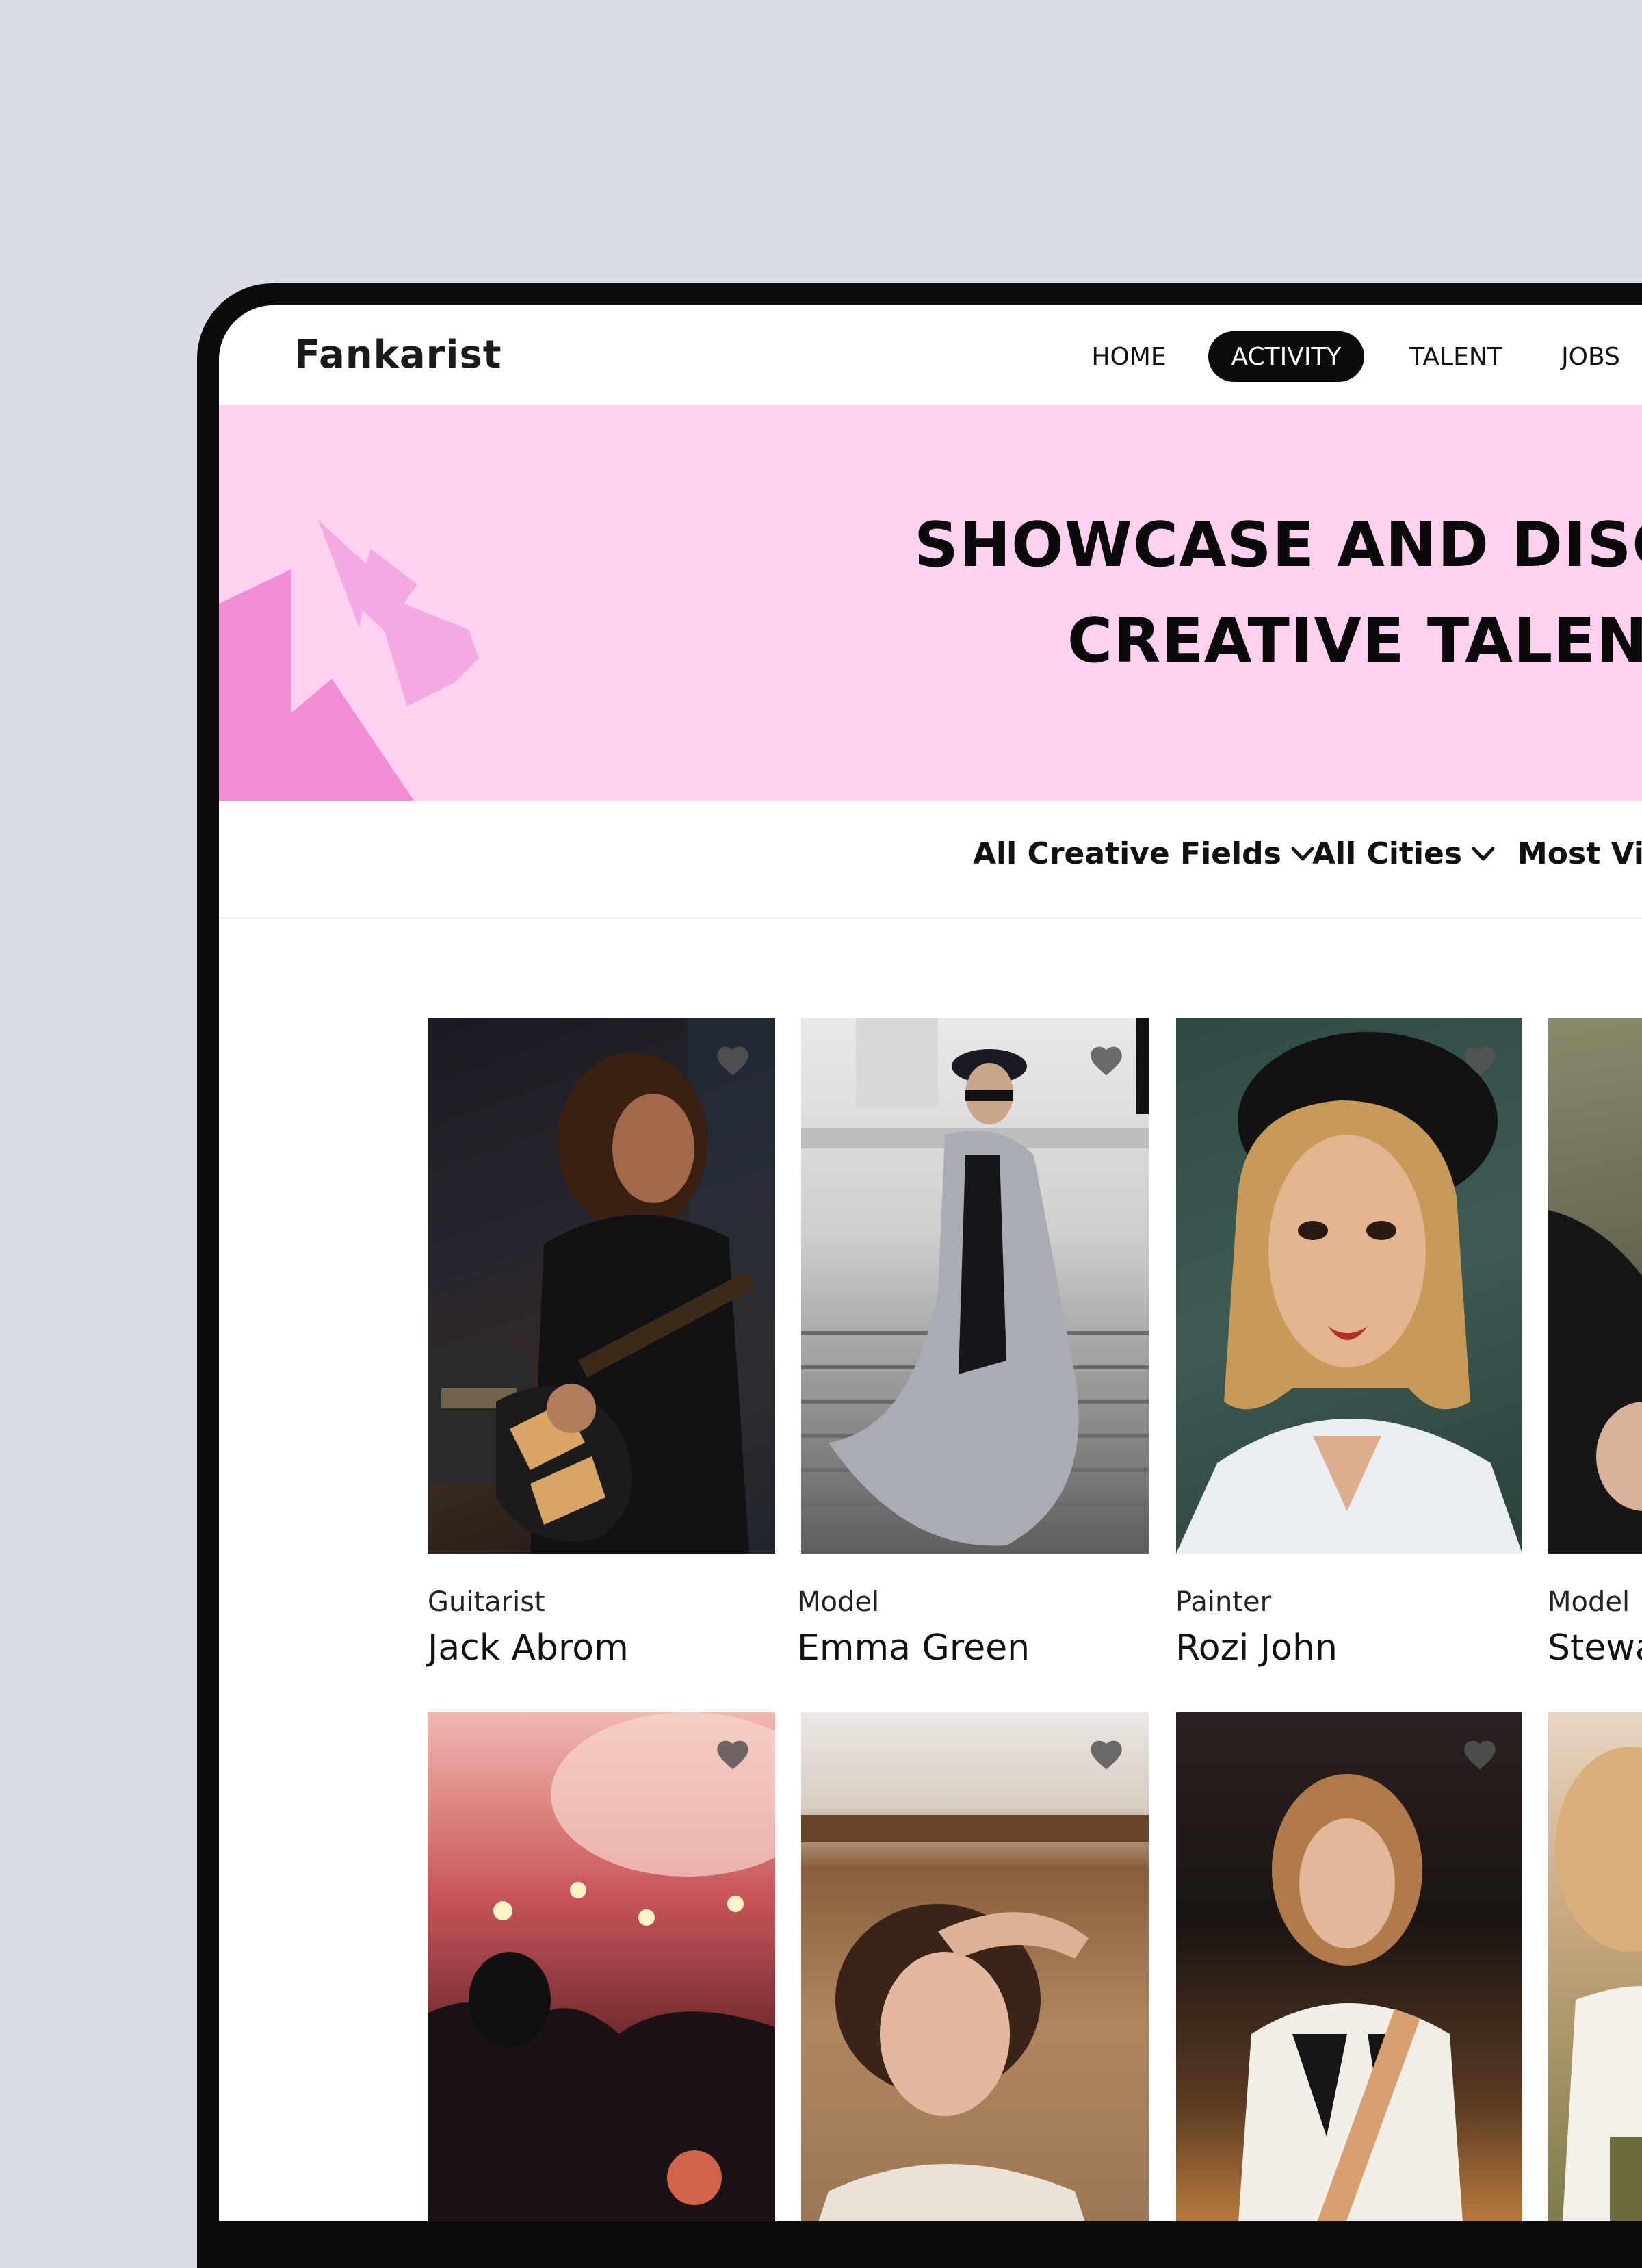  I want to click on sort-label: Most Vie, so click(1579, 853).